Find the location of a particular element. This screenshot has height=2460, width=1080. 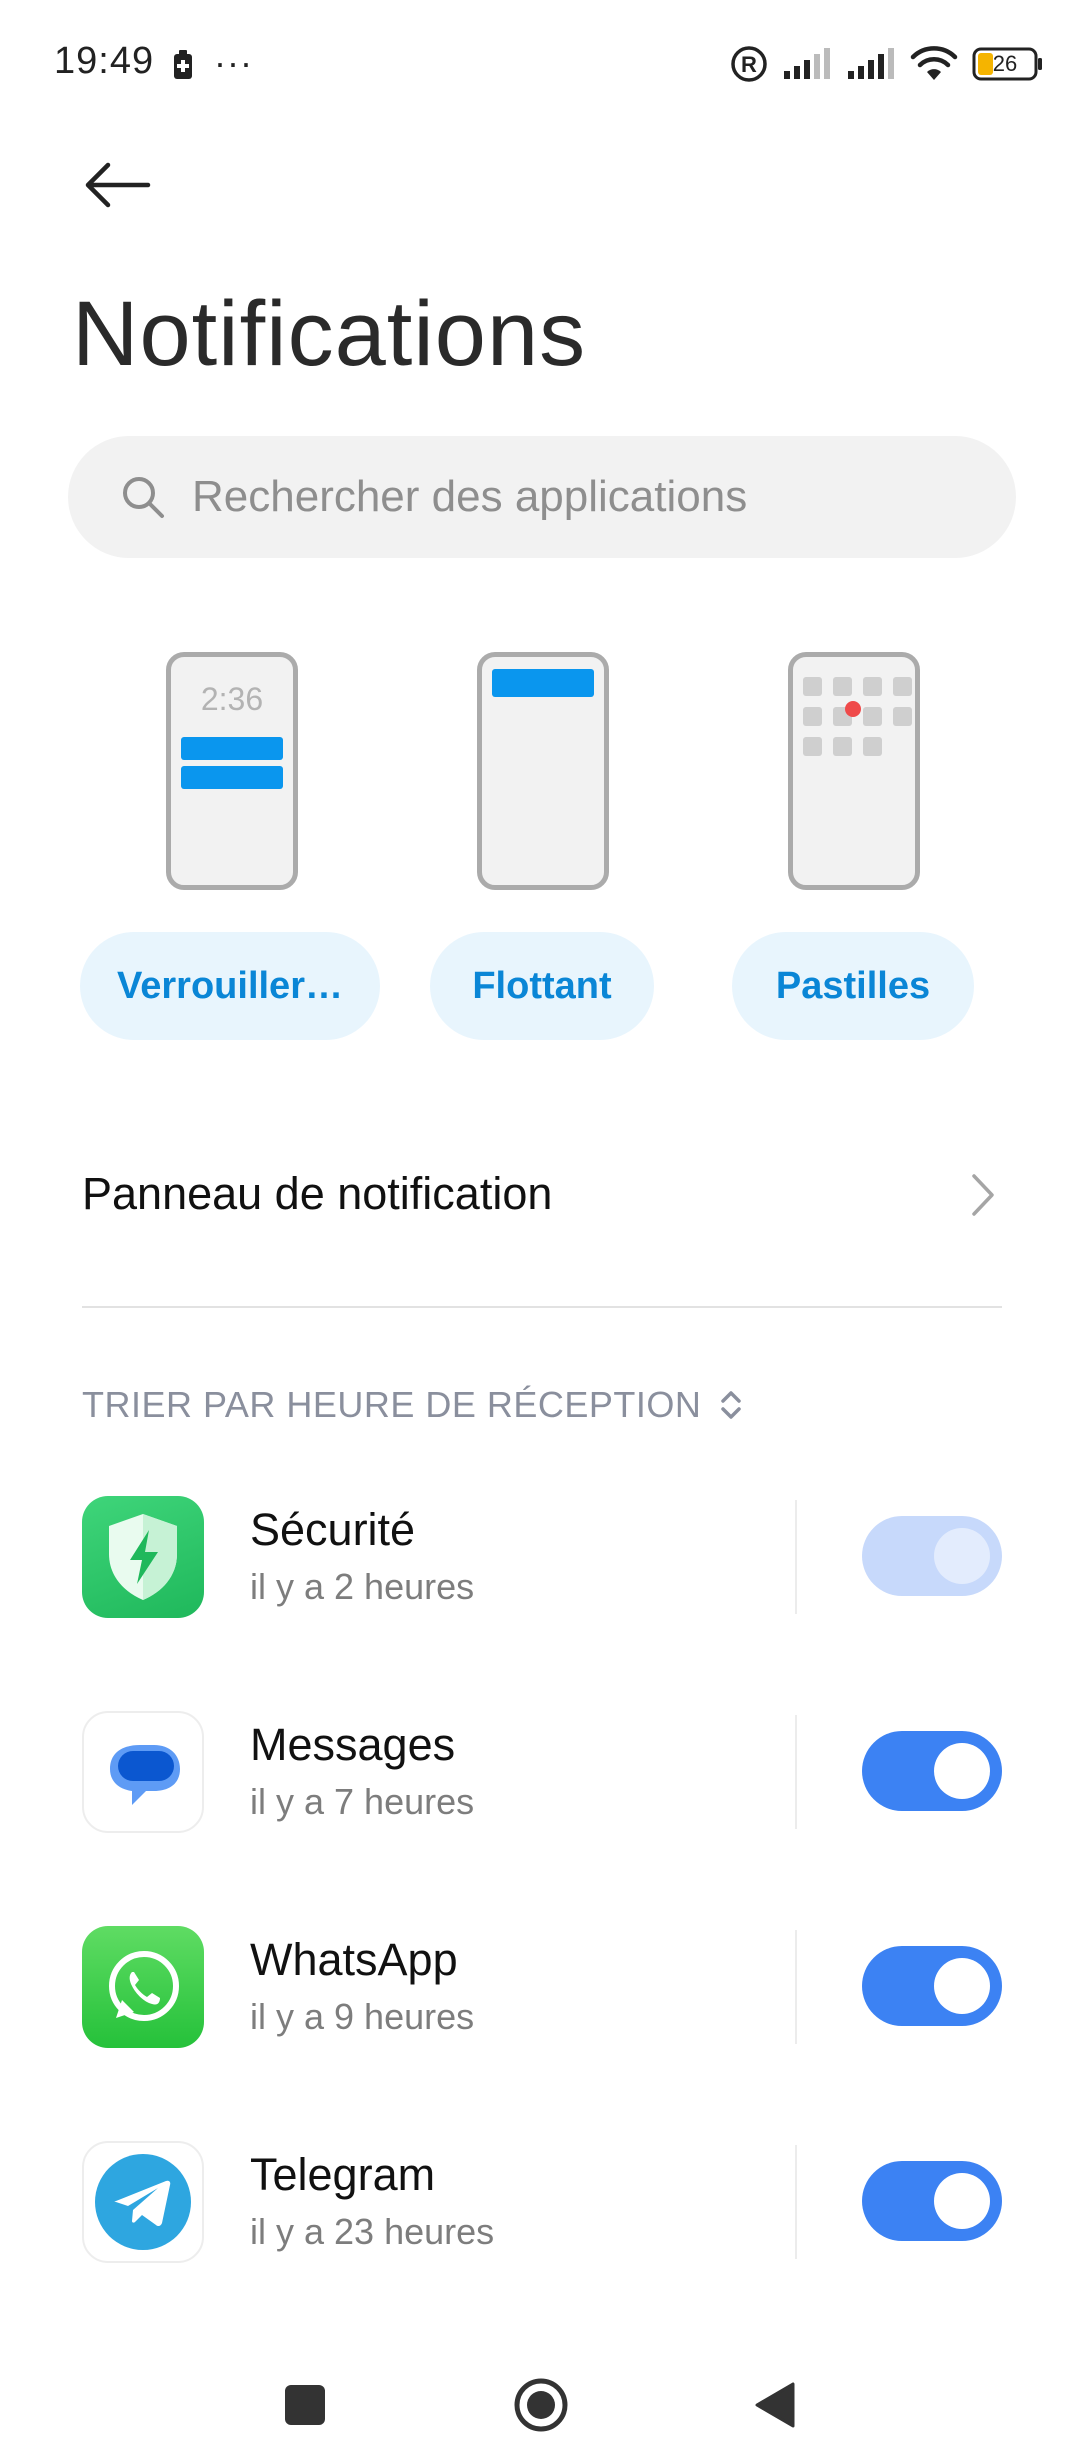

more-notifications-icon: ··· is located at coordinates (233, 62).